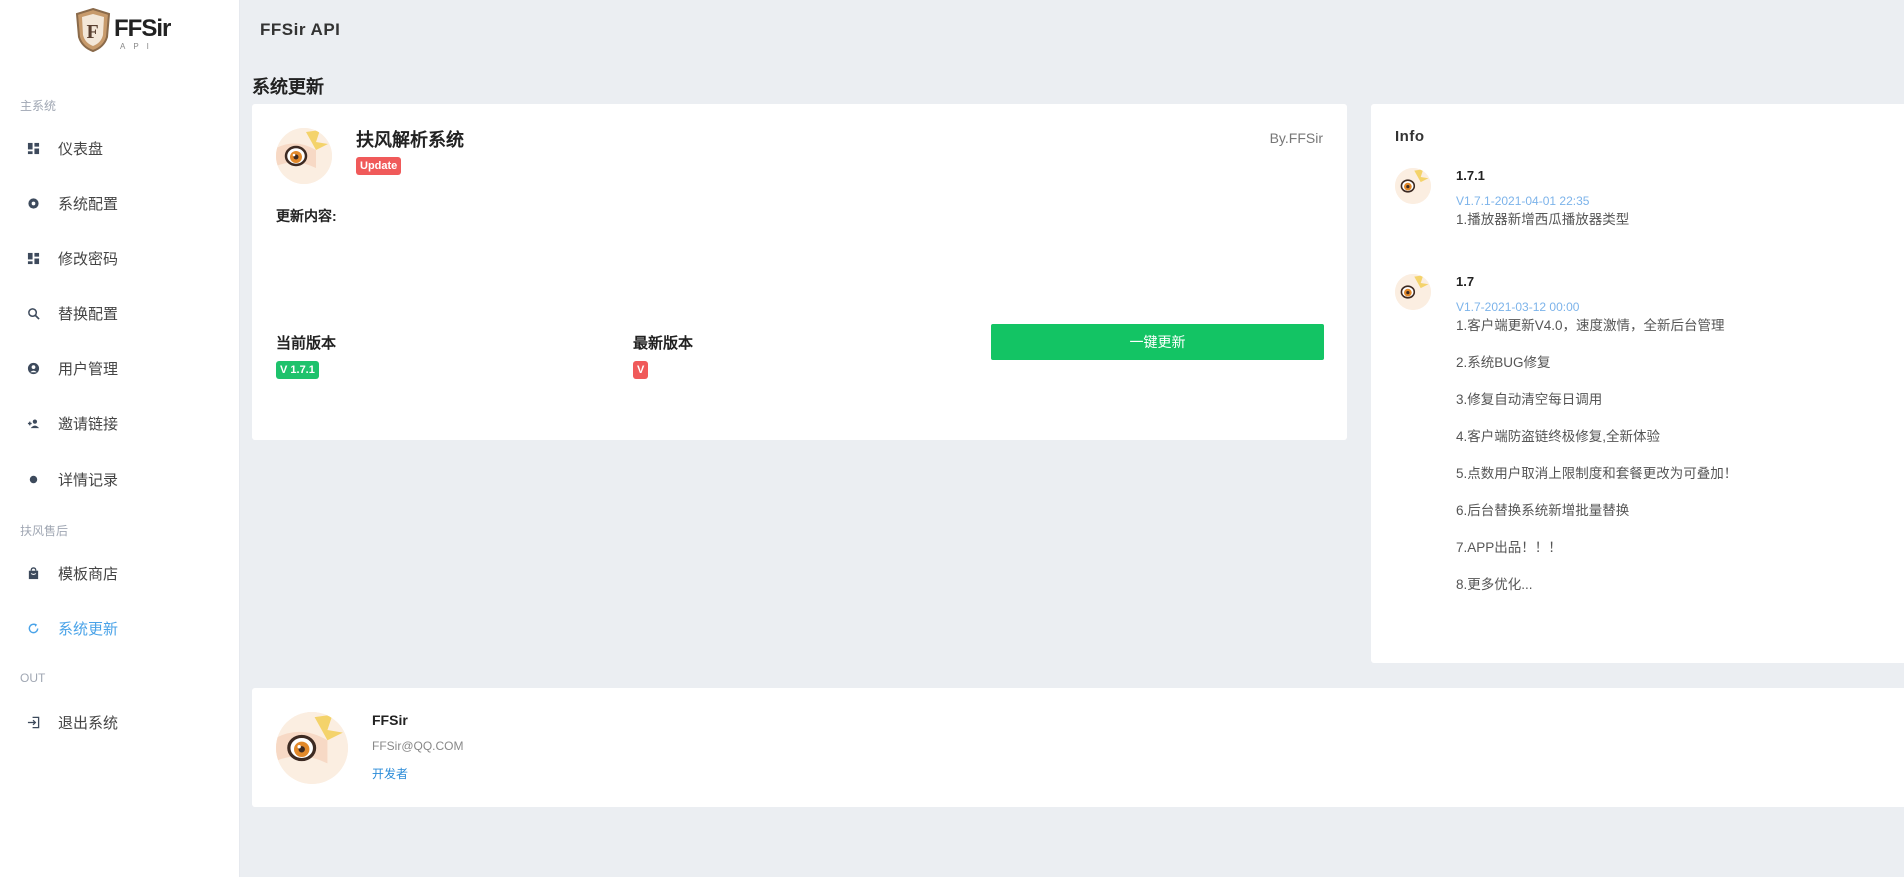  I want to click on logo: F FFSir API, so click(124, 30).